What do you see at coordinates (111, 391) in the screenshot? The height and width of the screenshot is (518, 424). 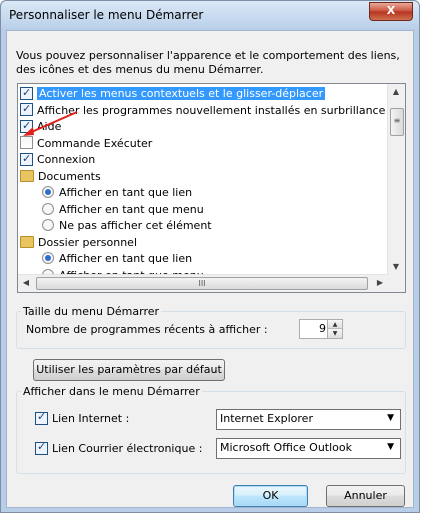 I see `show-group-title: Afficher dans le menu Démarrer` at bounding box center [111, 391].